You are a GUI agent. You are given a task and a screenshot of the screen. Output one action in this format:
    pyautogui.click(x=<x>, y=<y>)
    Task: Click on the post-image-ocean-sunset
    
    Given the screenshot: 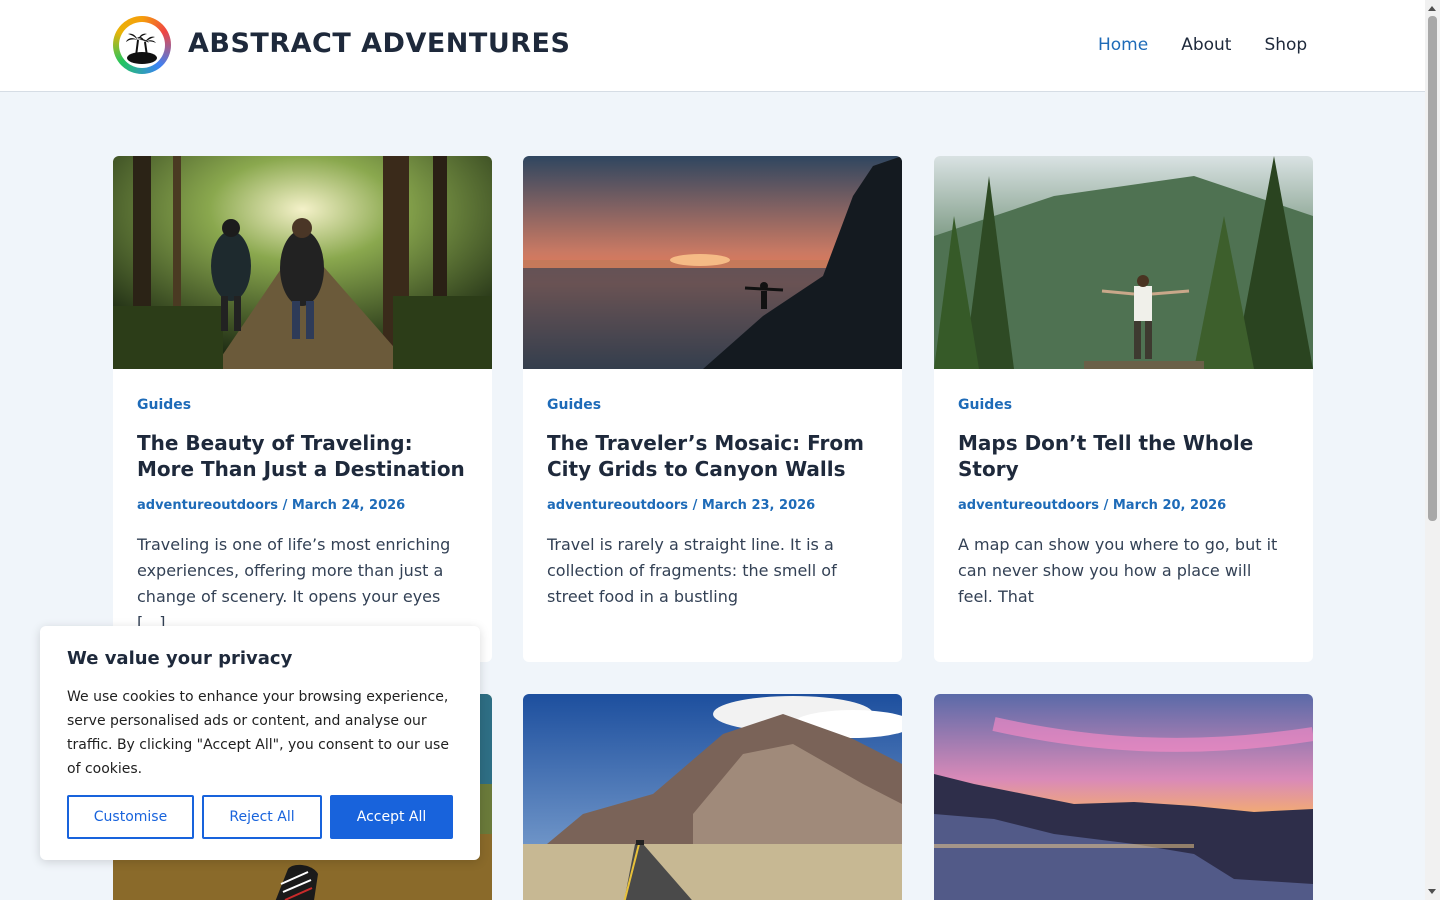 What is the action you would take?
    pyautogui.click(x=712, y=262)
    